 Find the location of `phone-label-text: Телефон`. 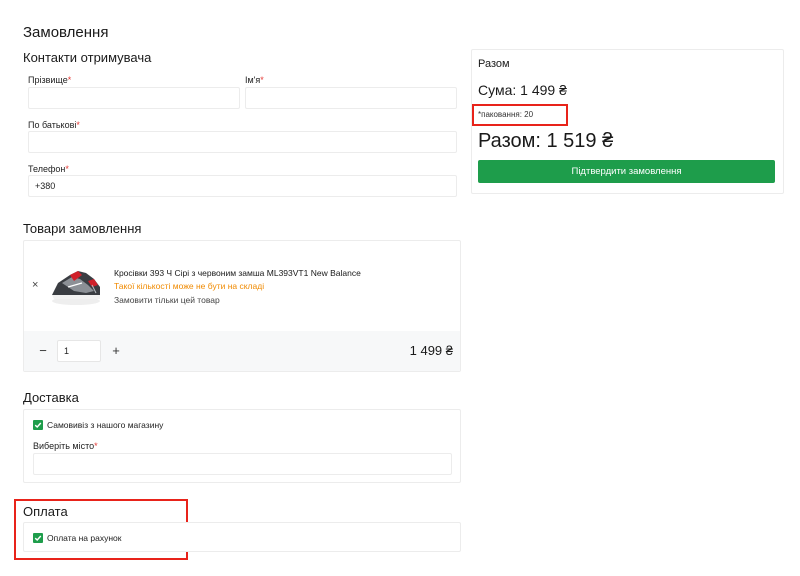

phone-label-text: Телефон is located at coordinates (47, 169).